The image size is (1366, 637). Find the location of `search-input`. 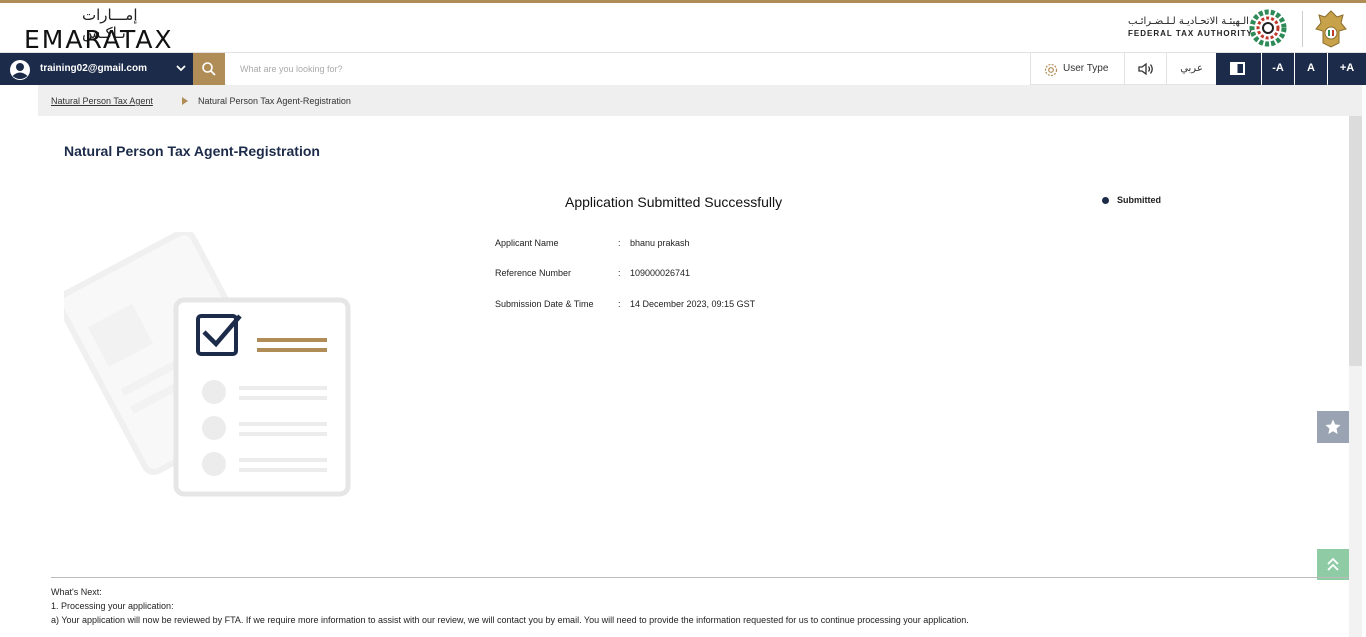

search-input is located at coordinates (628, 69).